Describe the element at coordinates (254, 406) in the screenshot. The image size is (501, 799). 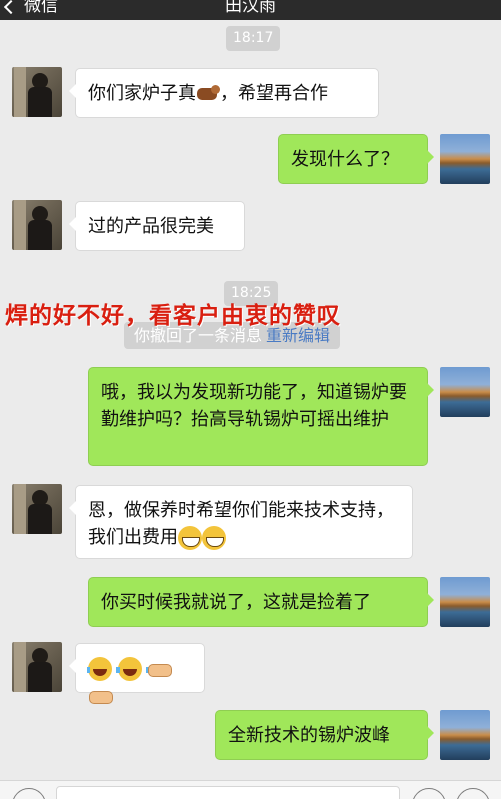
I see `message-text: 哦，我以为发现新功能了，知道锡炉要勤维护吗？抬高导轨锡炉可摇出维护` at that location.